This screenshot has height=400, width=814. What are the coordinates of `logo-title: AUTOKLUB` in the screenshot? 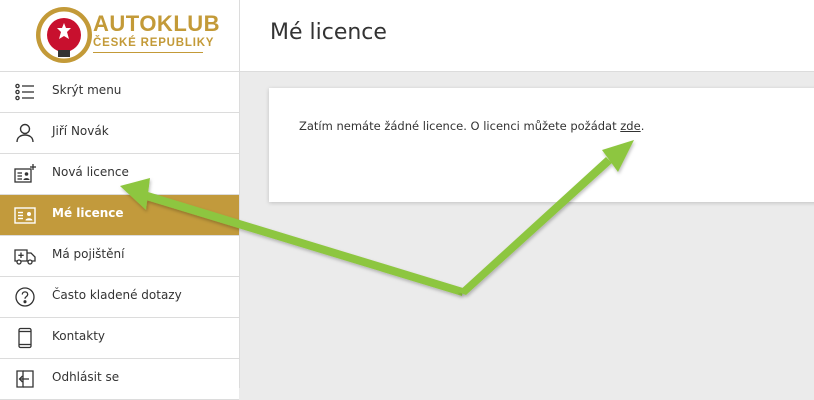 It's located at (157, 23).